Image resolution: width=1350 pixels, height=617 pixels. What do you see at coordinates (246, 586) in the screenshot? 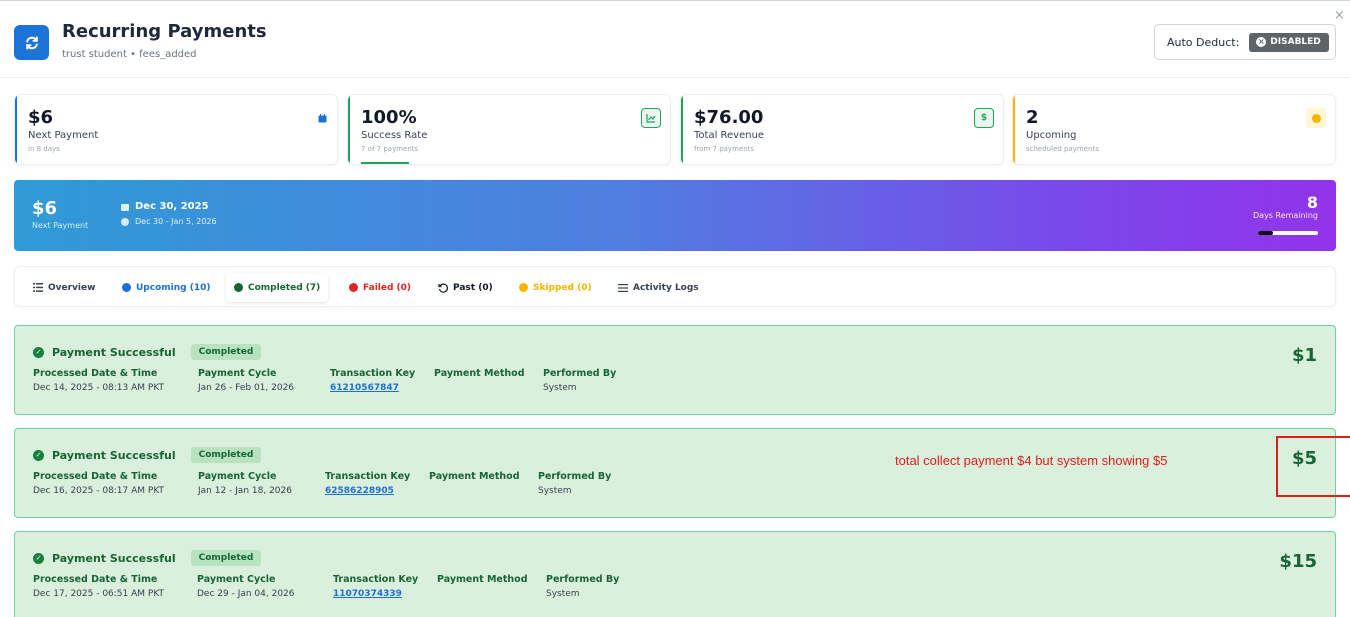
I see `cycle-column: Payment Cycle Dec 29 - Jan 04, 2026` at bounding box center [246, 586].